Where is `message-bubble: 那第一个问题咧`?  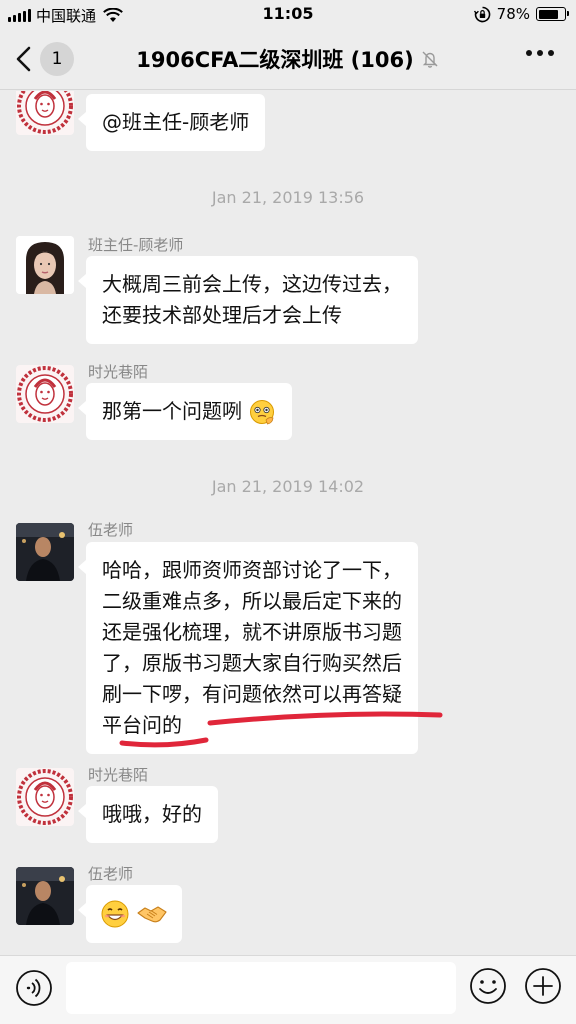 message-bubble: 那第一个问题咧 is located at coordinates (185, 411).